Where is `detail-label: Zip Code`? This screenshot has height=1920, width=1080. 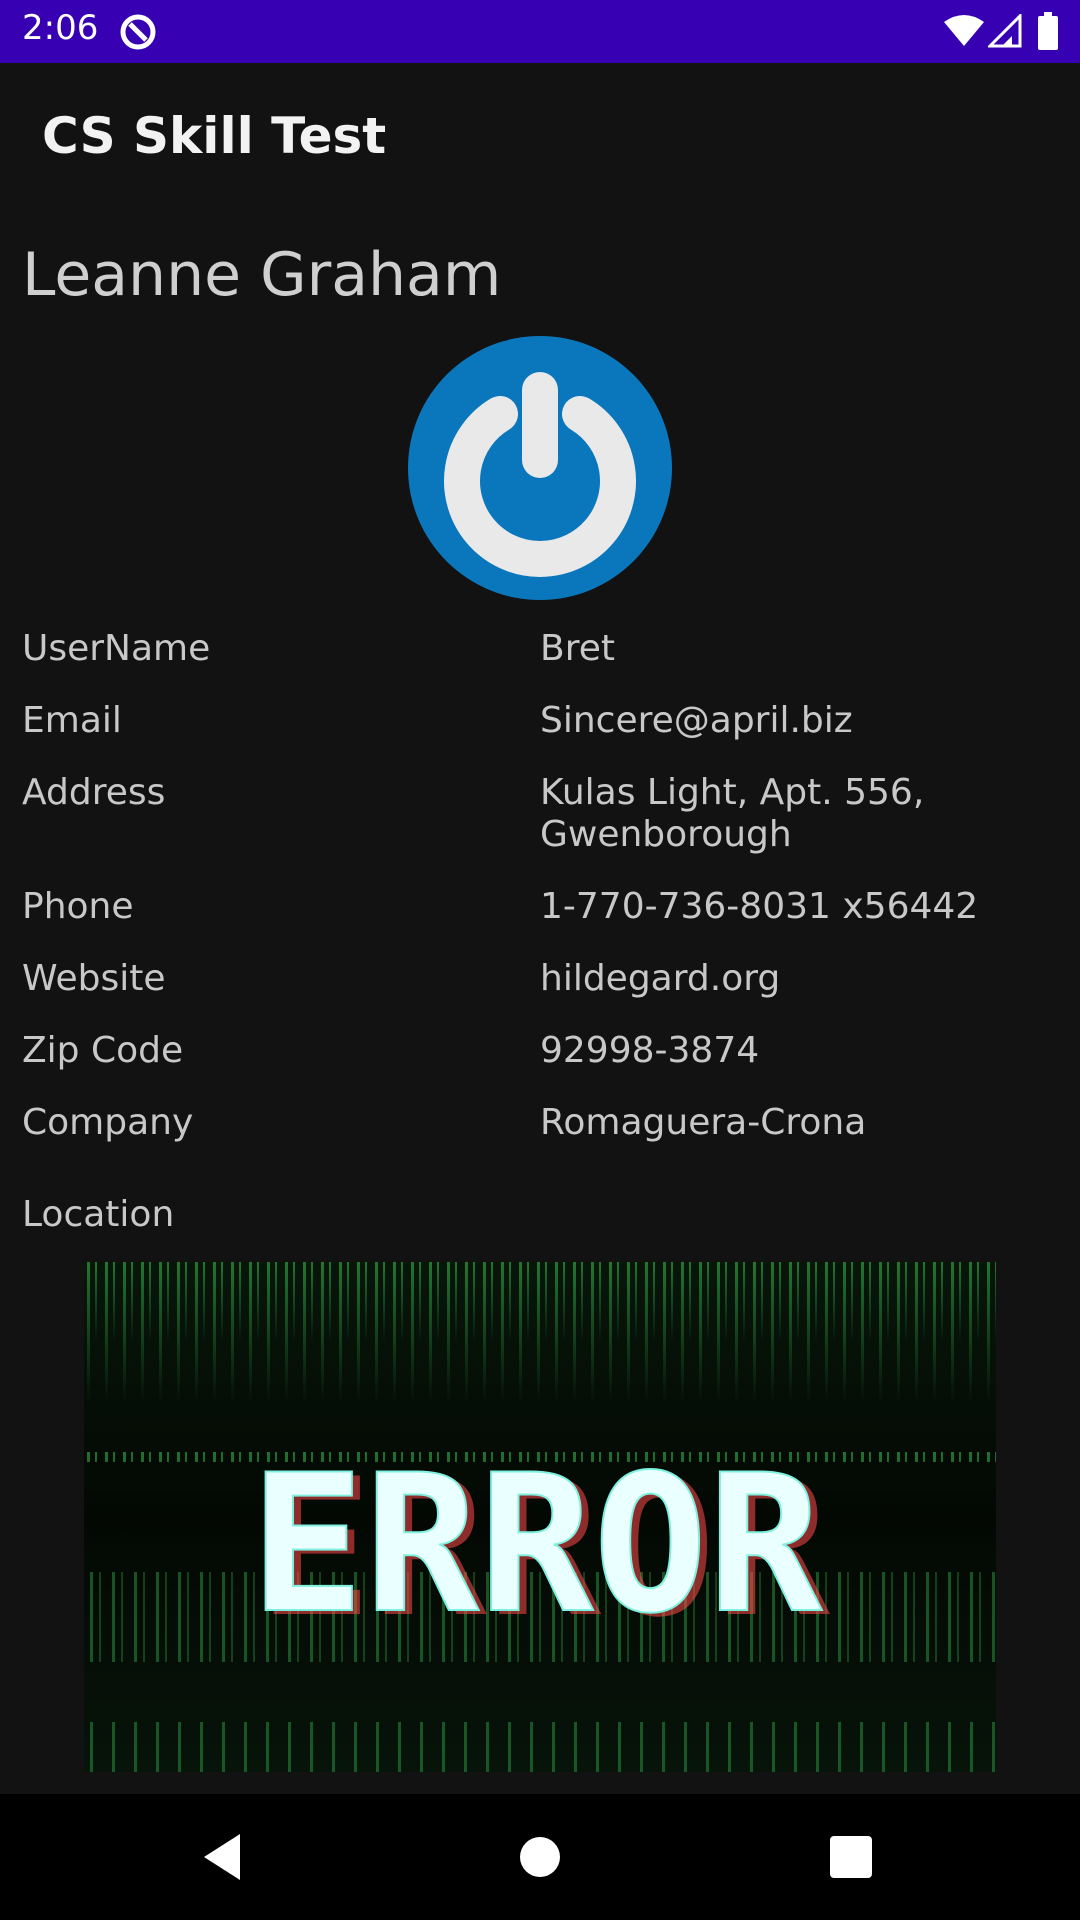
detail-label: Zip Code is located at coordinates (103, 1050).